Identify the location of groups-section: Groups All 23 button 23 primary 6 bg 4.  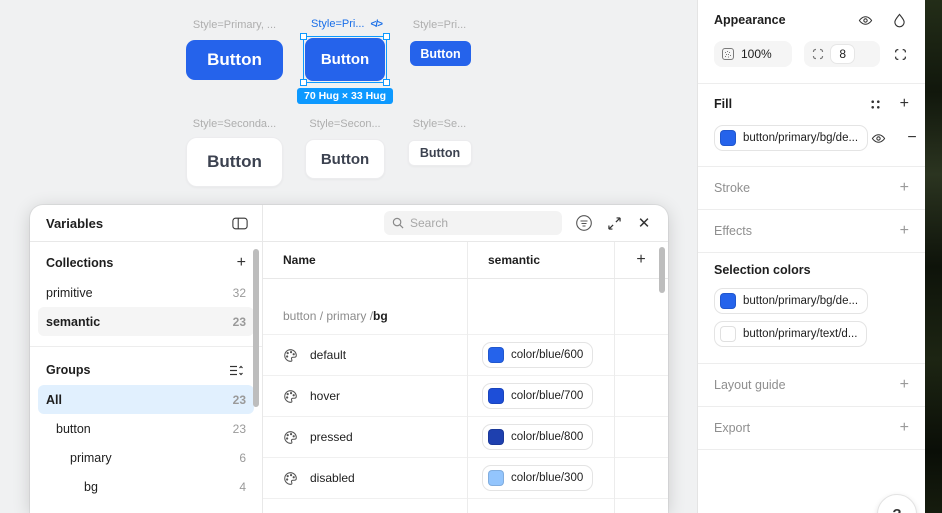
(146, 428).